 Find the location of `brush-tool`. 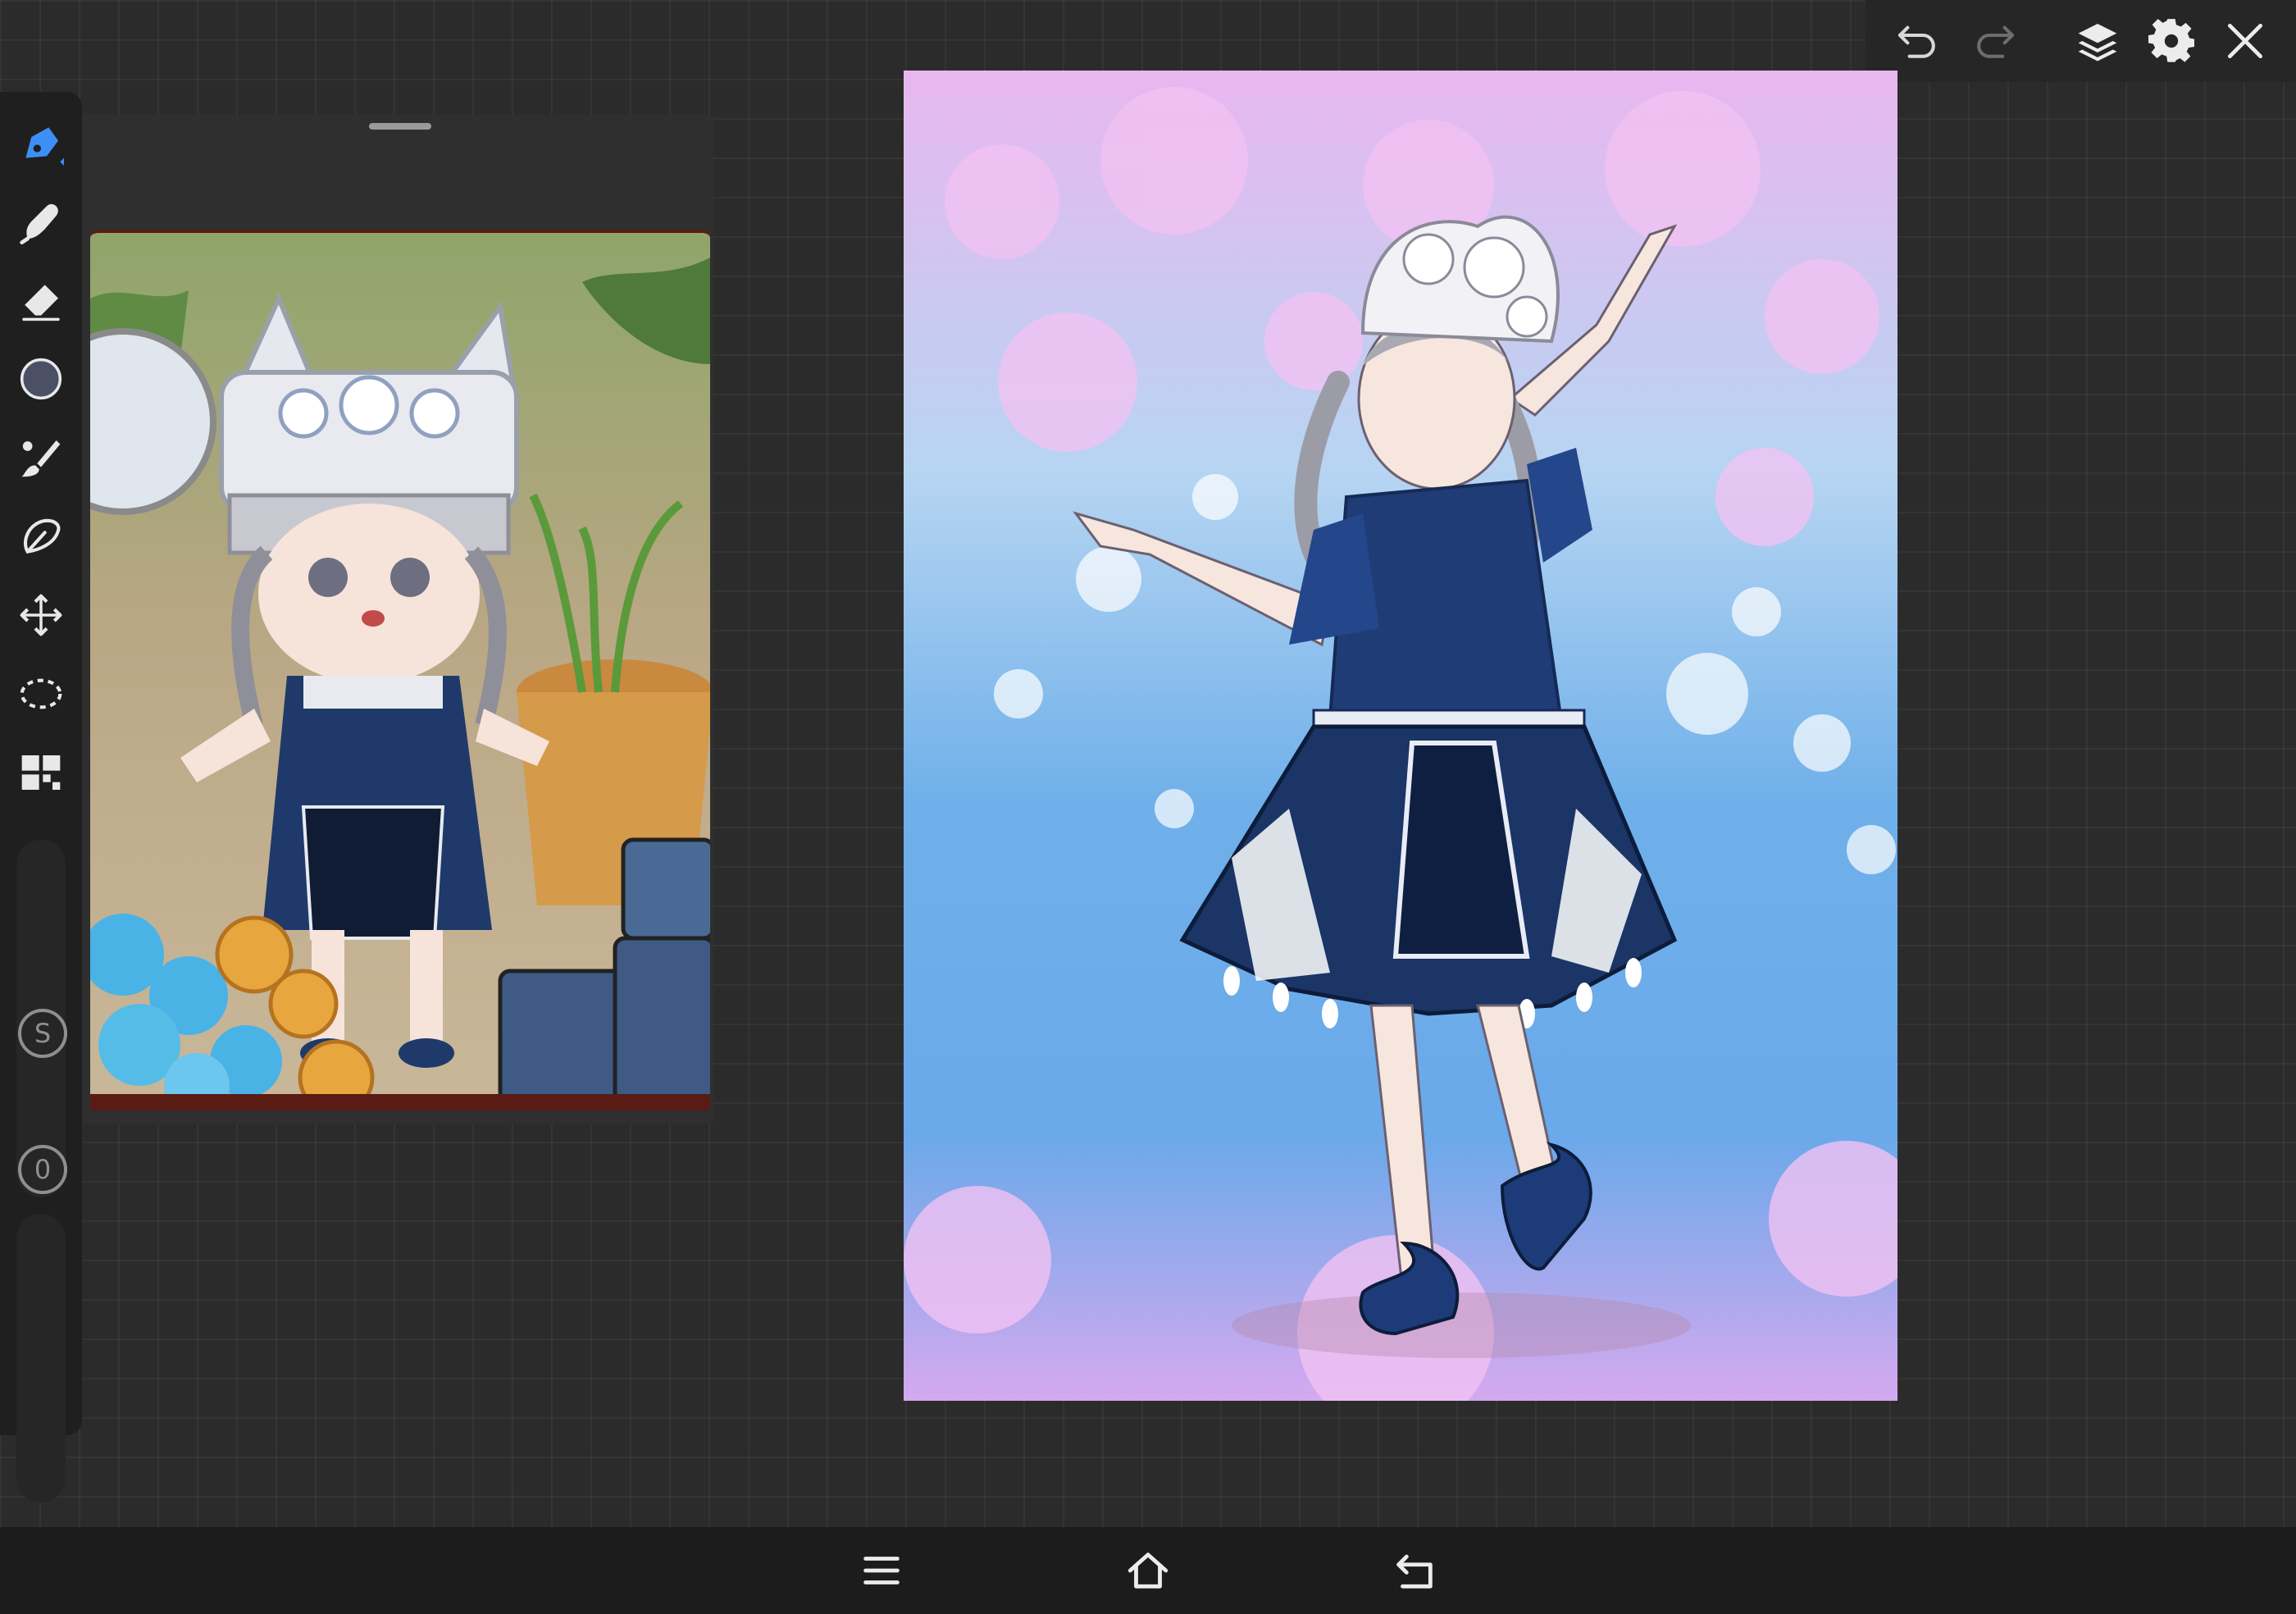

brush-tool is located at coordinates (41, 458).